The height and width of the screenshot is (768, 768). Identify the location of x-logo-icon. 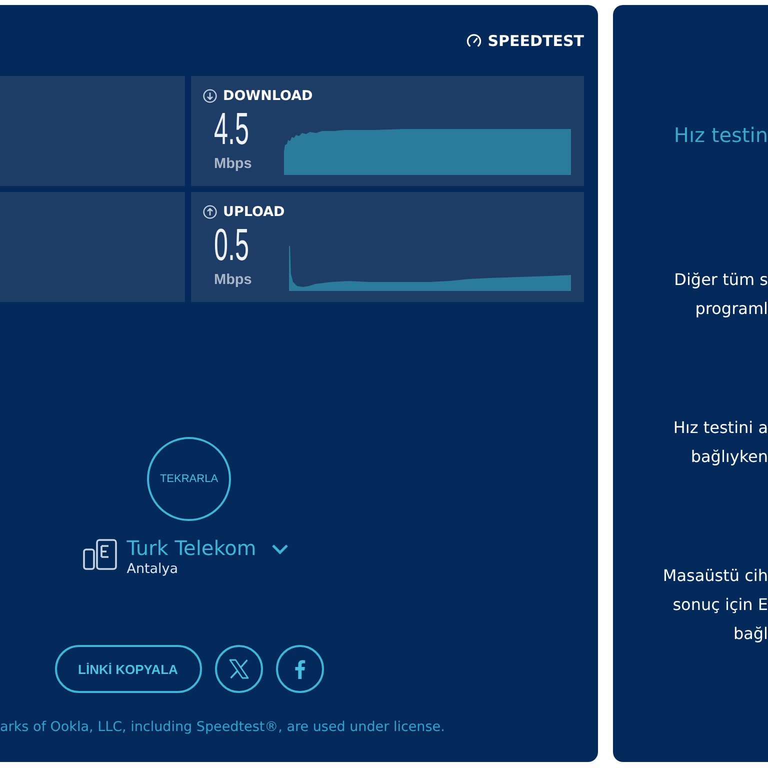
(238, 669).